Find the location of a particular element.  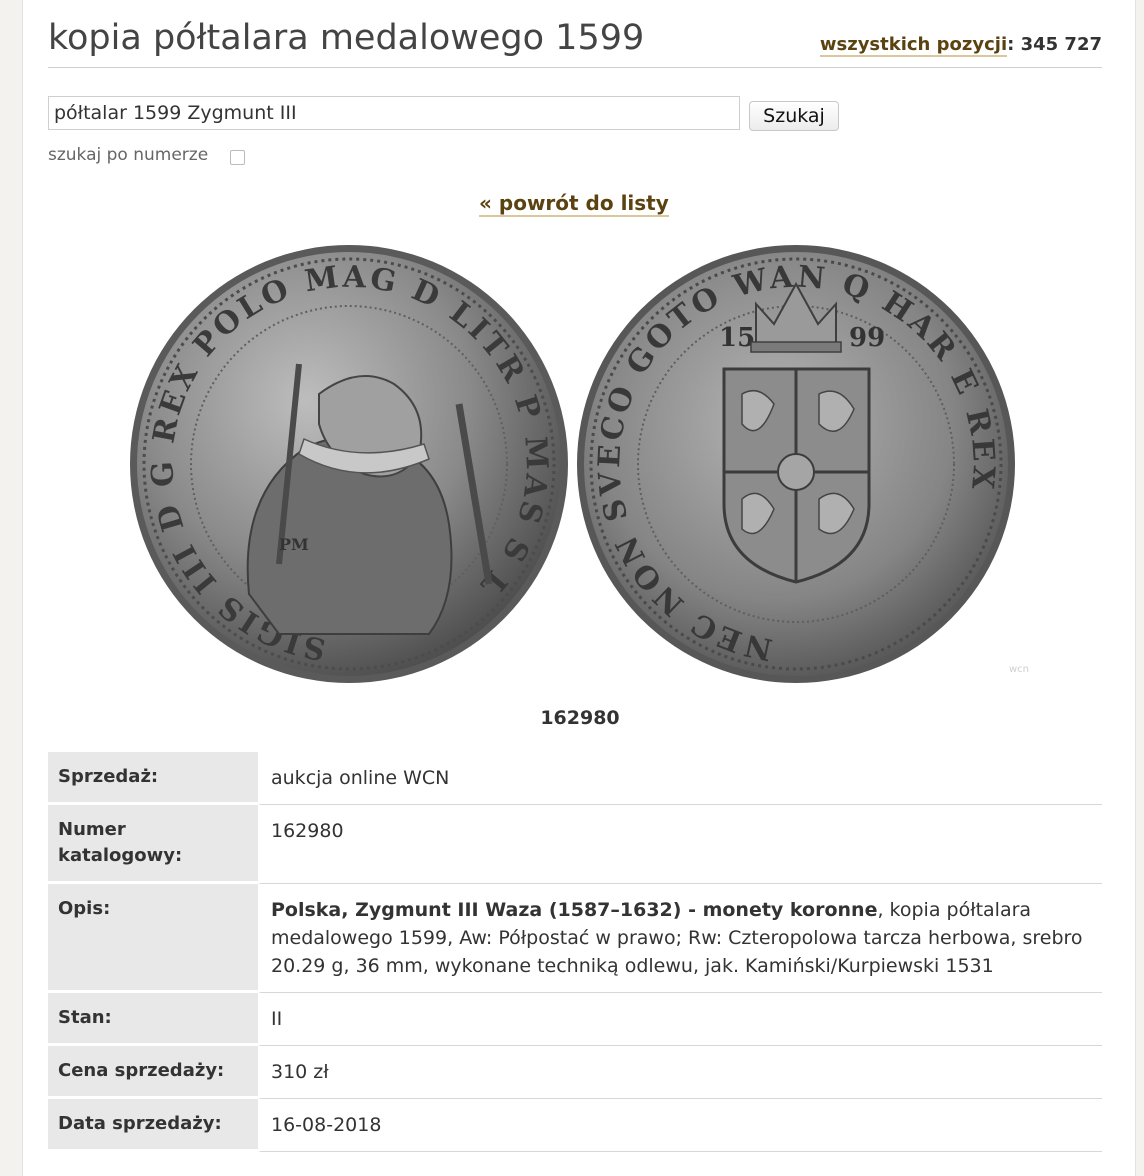

total-count: wszystkich pozycji: 345 727 is located at coordinates (960, 45).